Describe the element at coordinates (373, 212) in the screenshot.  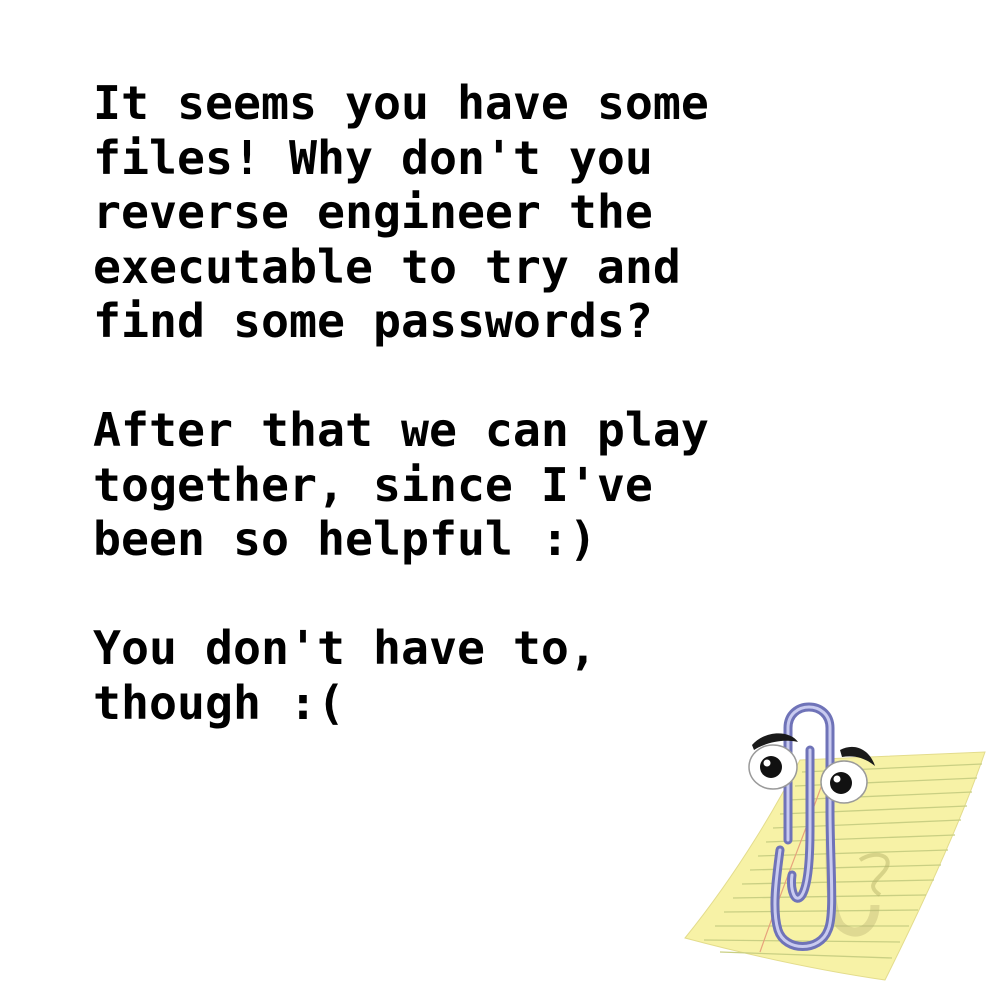
I see `text-line: reverse engineer the` at that location.